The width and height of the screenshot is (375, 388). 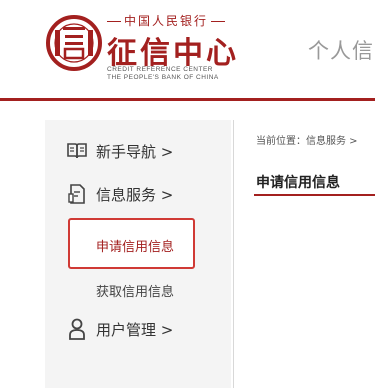 I want to click on sidebar-subitem-get-credit-info: 获取信用信息, so click(x=135, y=290).